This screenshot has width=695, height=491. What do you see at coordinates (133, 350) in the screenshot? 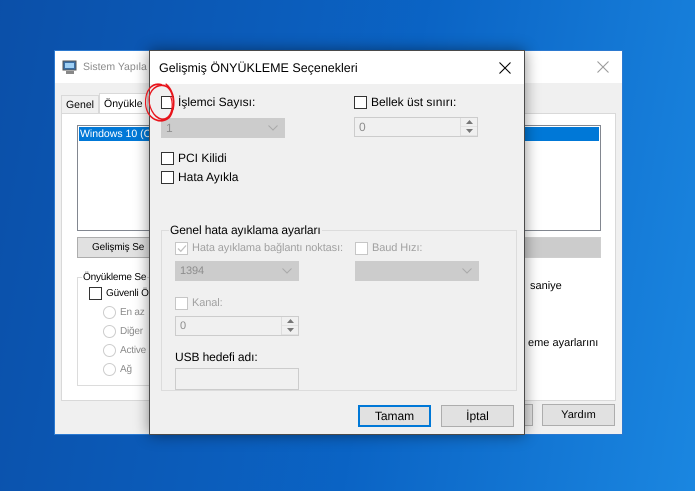
I see `radio-label: Active` at bounding box center [133, 350].